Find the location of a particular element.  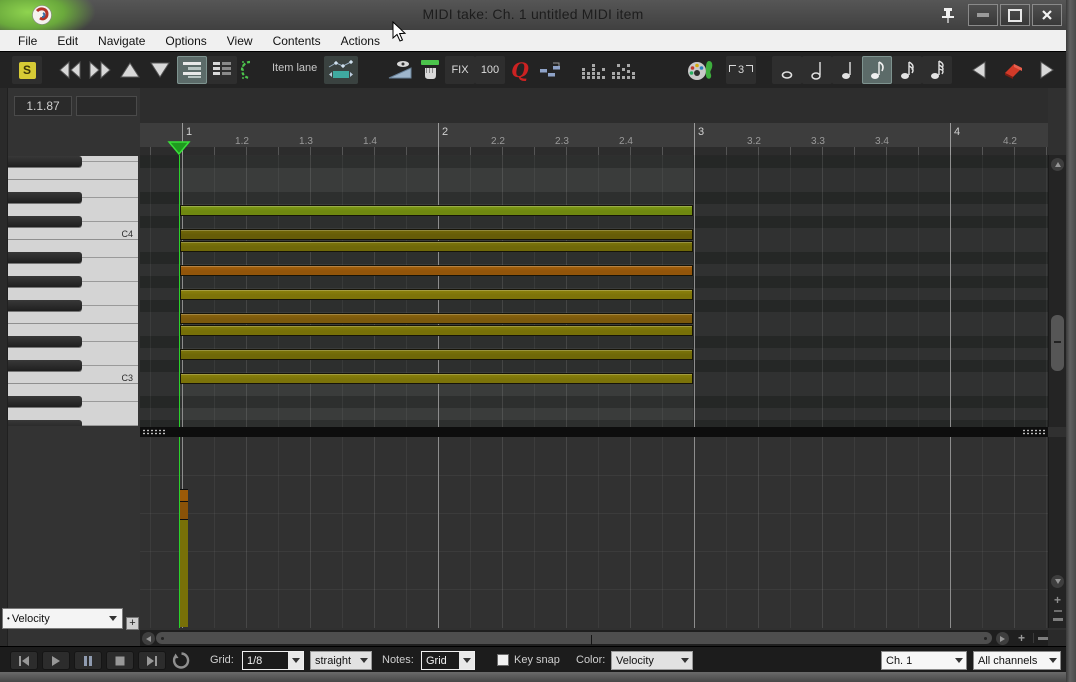

note-length-dropdown: Grid is located at coordinates (448, 660).